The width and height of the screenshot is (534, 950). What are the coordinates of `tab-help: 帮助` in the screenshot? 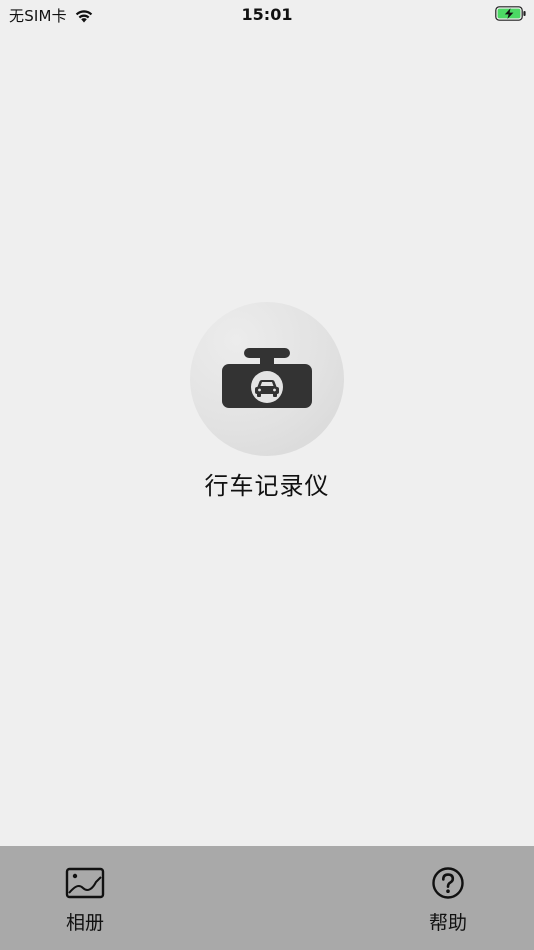 It's located at (448, 898).